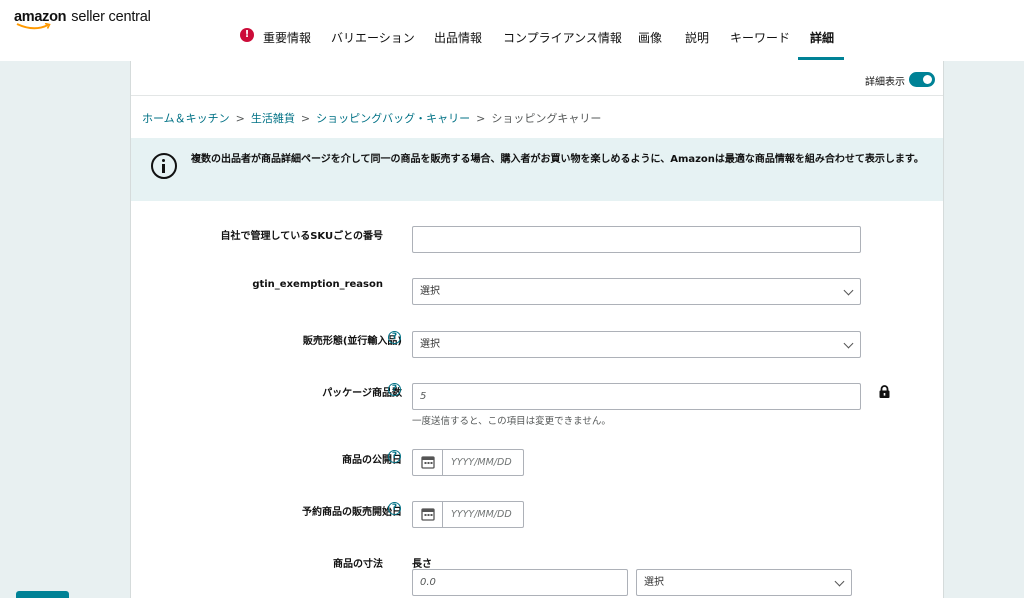 This screenshot has height=598, width=1024. I want to click on sales-form-value: 選択, so click(430, 344).